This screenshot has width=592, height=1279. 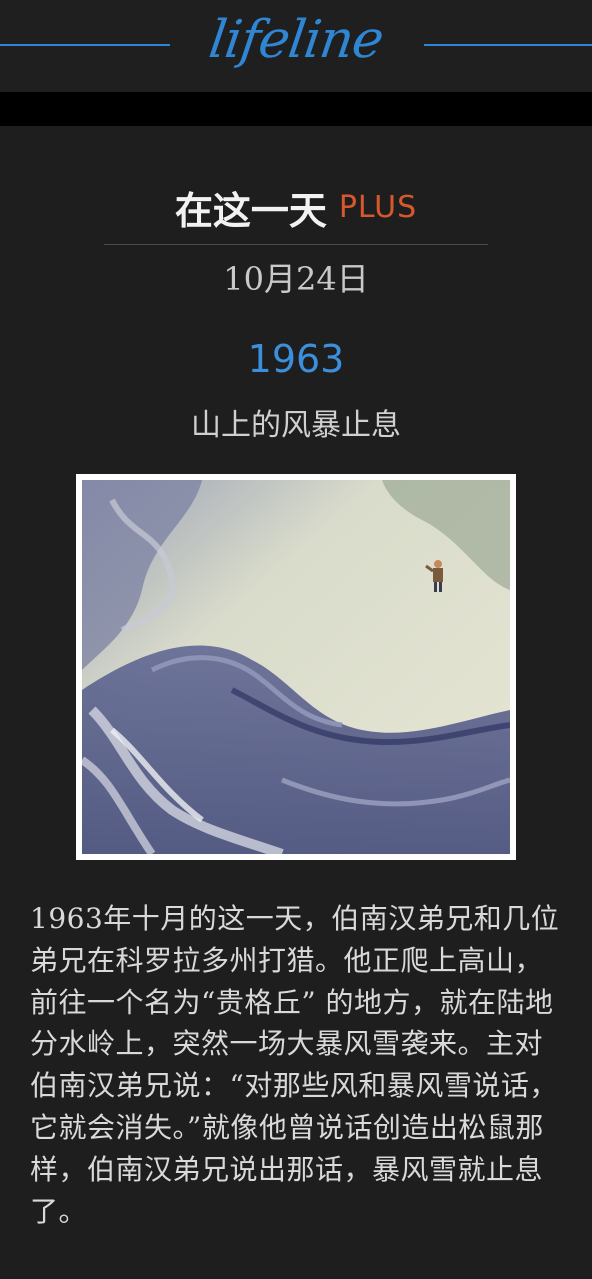 What do you see at coordinates (296, 279) in the screenshot?
I see `date-label: 10月24日` at bounding box center [296, 279].